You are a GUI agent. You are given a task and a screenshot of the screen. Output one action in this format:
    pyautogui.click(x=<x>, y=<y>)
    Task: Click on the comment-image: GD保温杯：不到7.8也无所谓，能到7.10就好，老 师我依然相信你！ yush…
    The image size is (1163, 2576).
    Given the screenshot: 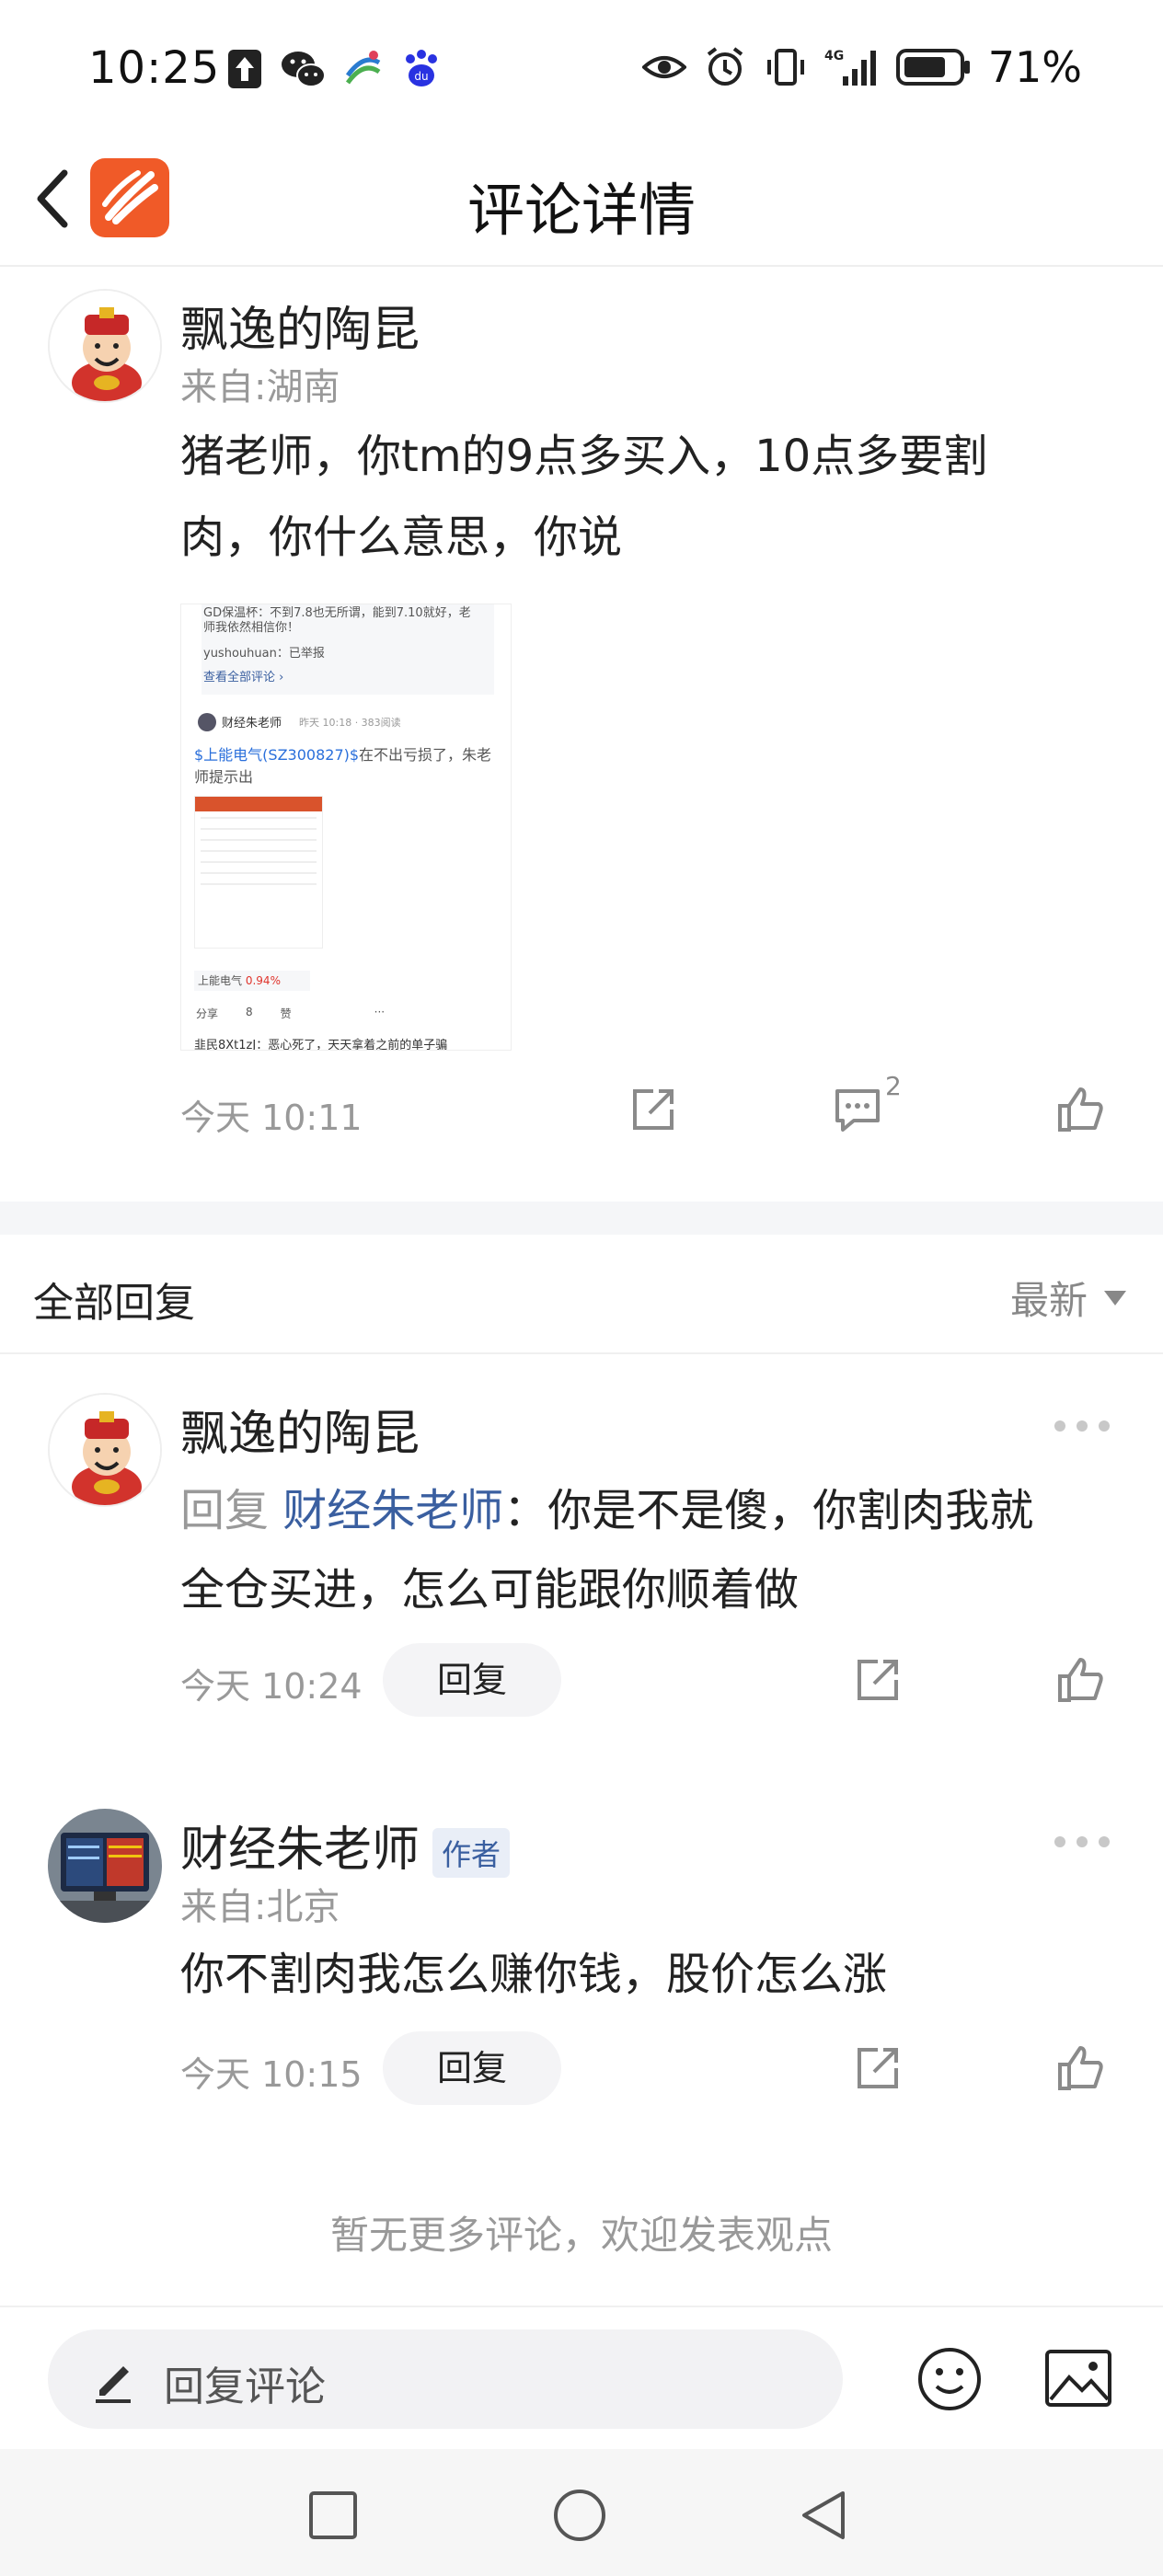 What is the action you would take?
    pyautogui.click(x=346, y=827)
    